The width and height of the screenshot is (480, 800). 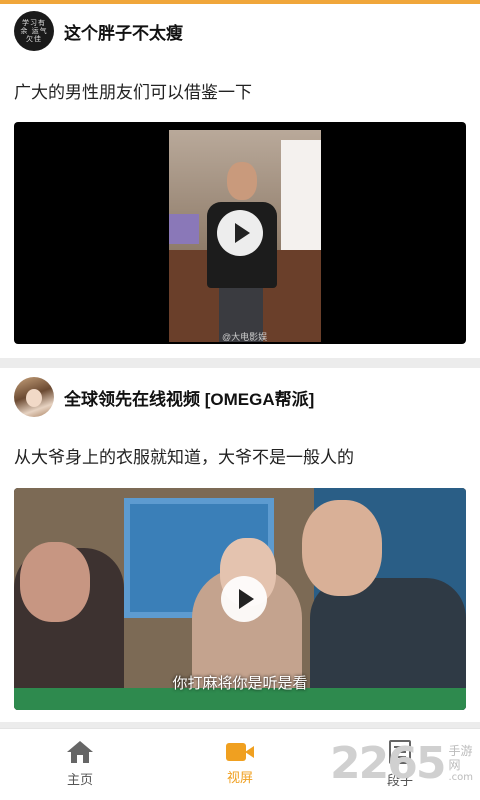 I want to click on tab-video: 视屏, so click(x=240, y=764).